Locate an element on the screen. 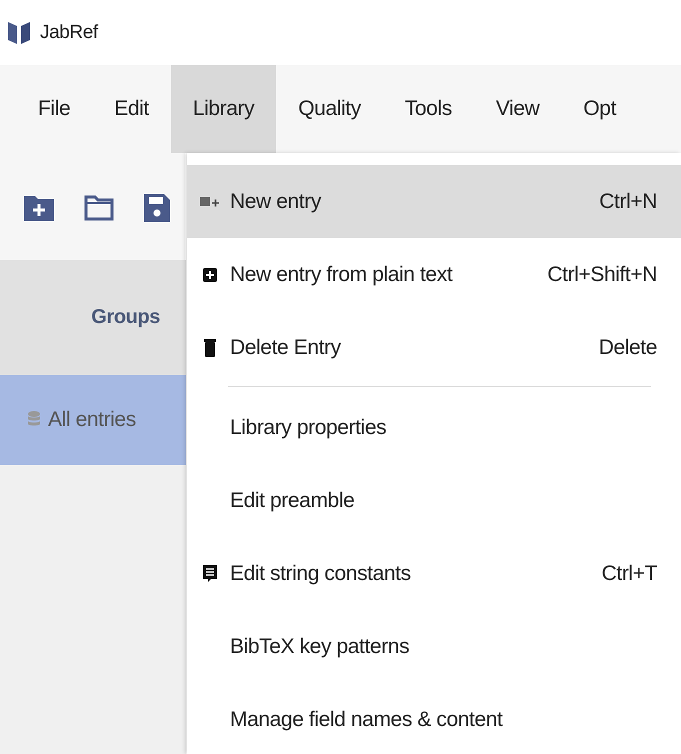  menu-item: New entry from plain text Ctrl+Shift+N is located at coordinates (434, 274).